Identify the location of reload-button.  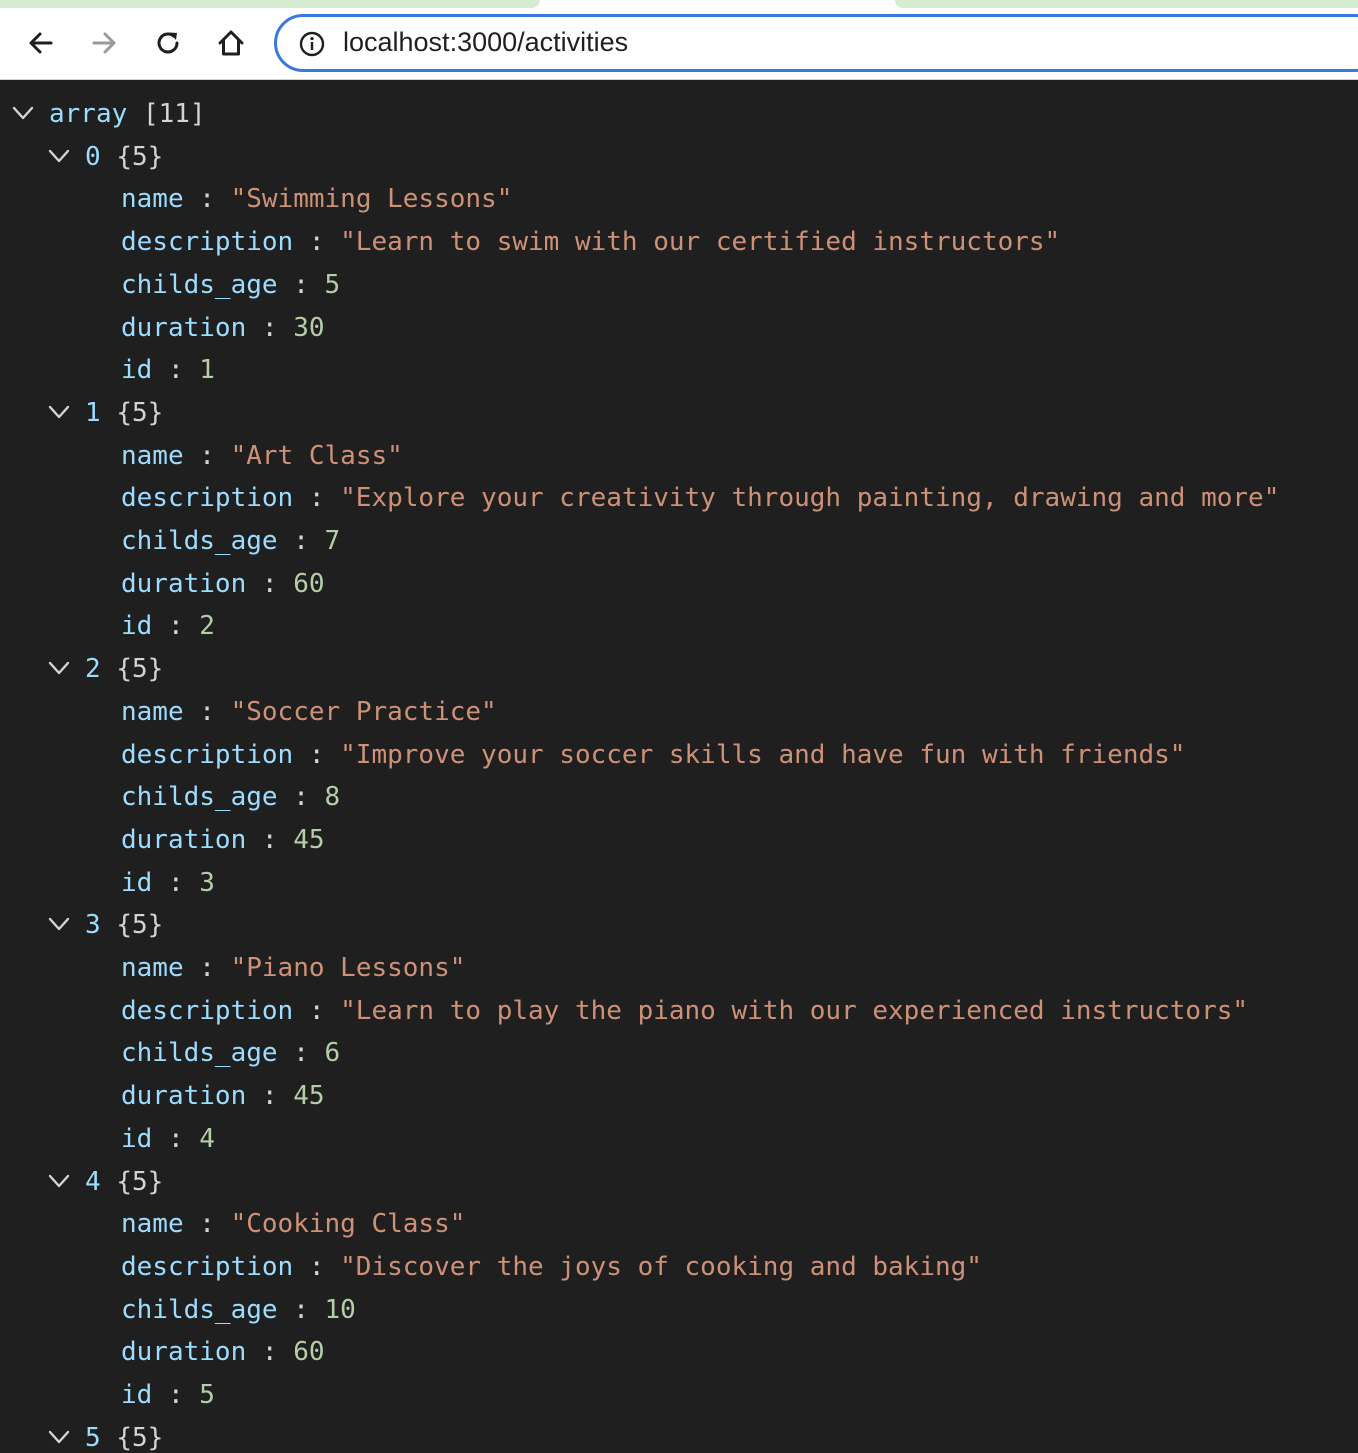
(168, 43).